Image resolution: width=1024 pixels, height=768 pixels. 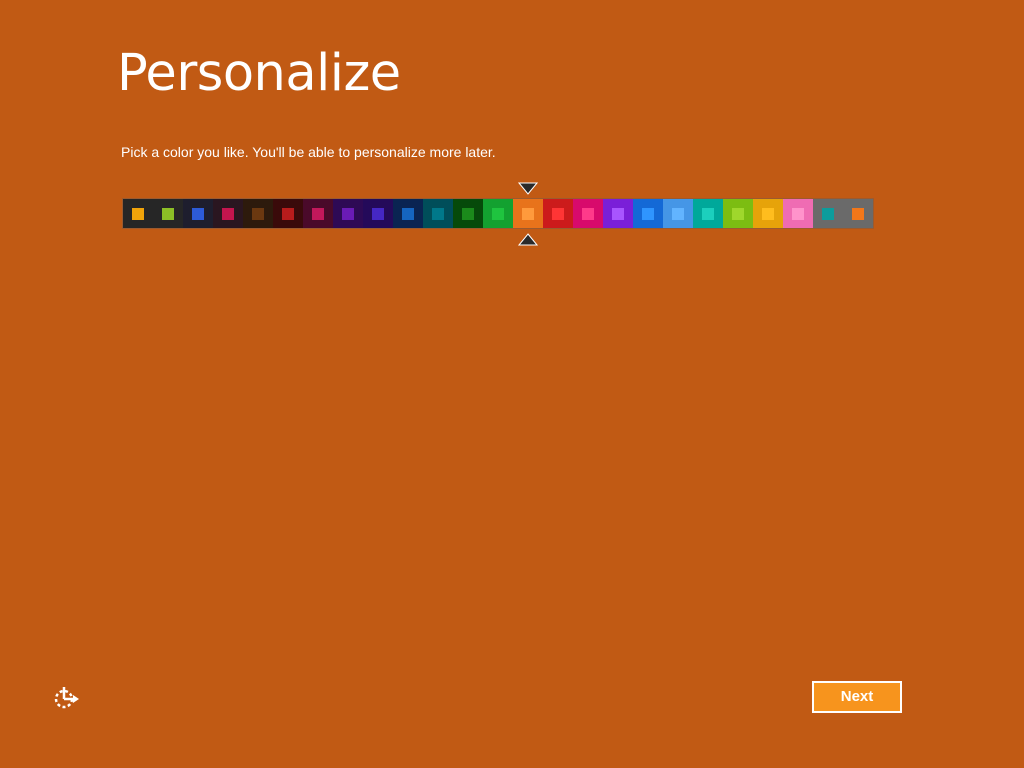 I want to click on selection-marker-down-icon, so click(x=528, y=188).